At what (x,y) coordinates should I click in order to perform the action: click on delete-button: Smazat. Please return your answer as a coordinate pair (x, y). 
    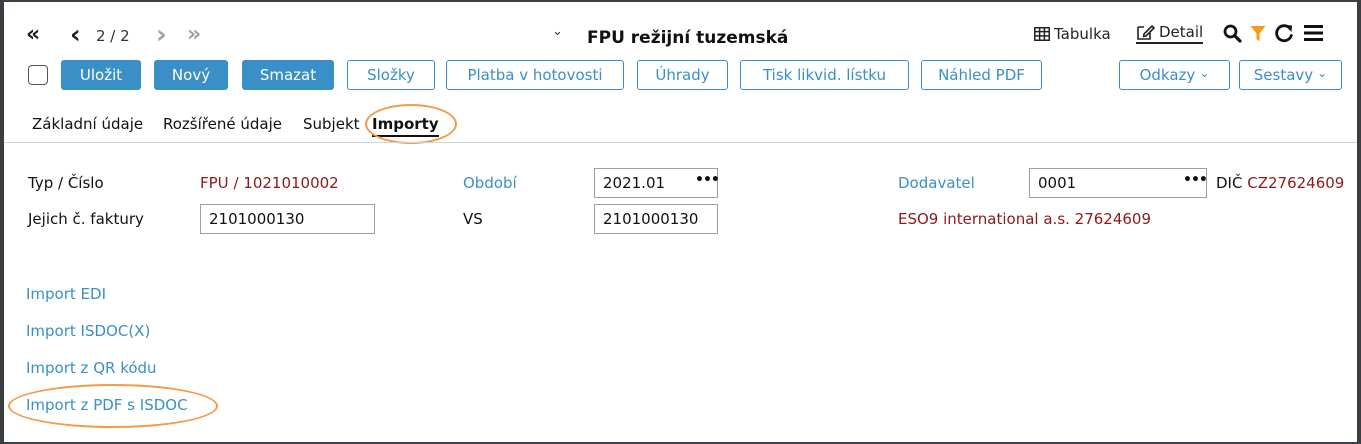
    Looking at the image, I should click on (288, 75).